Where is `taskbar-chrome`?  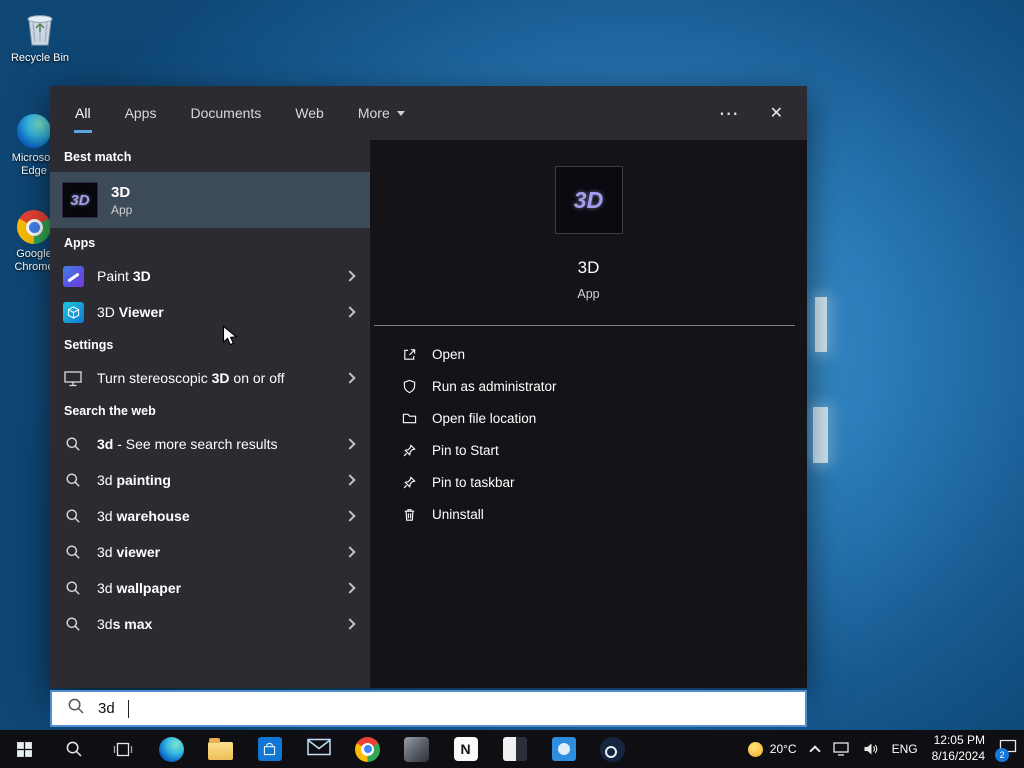
taskbar-chrome is located at coordinates (367, 749).